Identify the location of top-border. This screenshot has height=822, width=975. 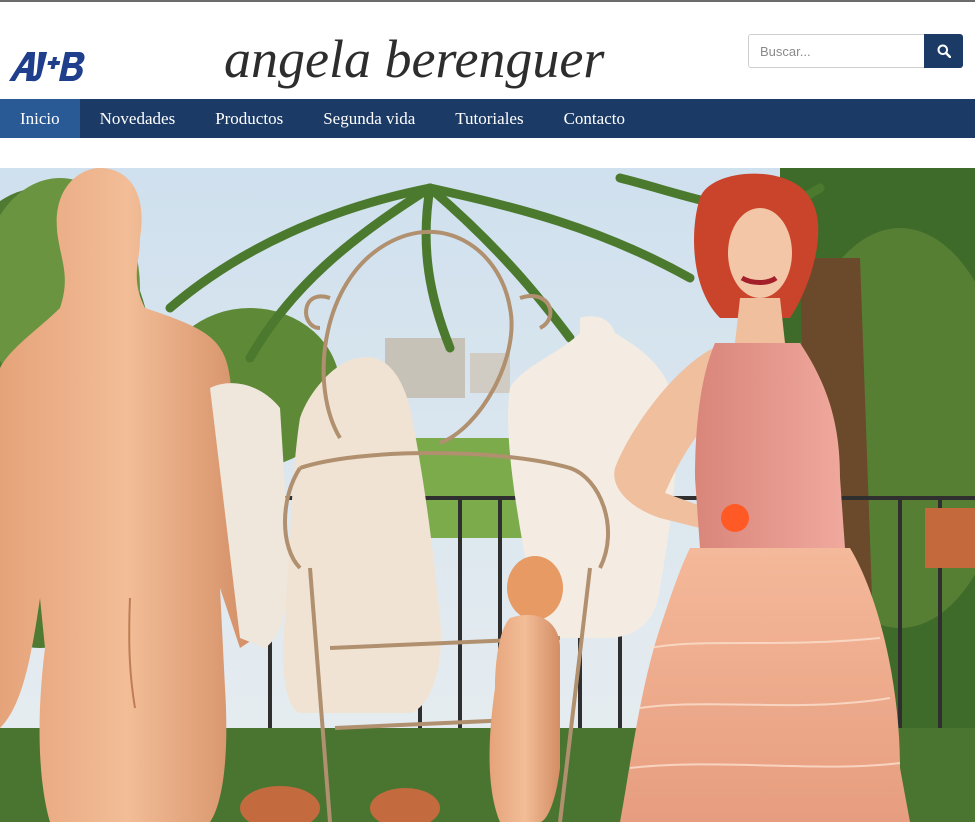
(487, 1).